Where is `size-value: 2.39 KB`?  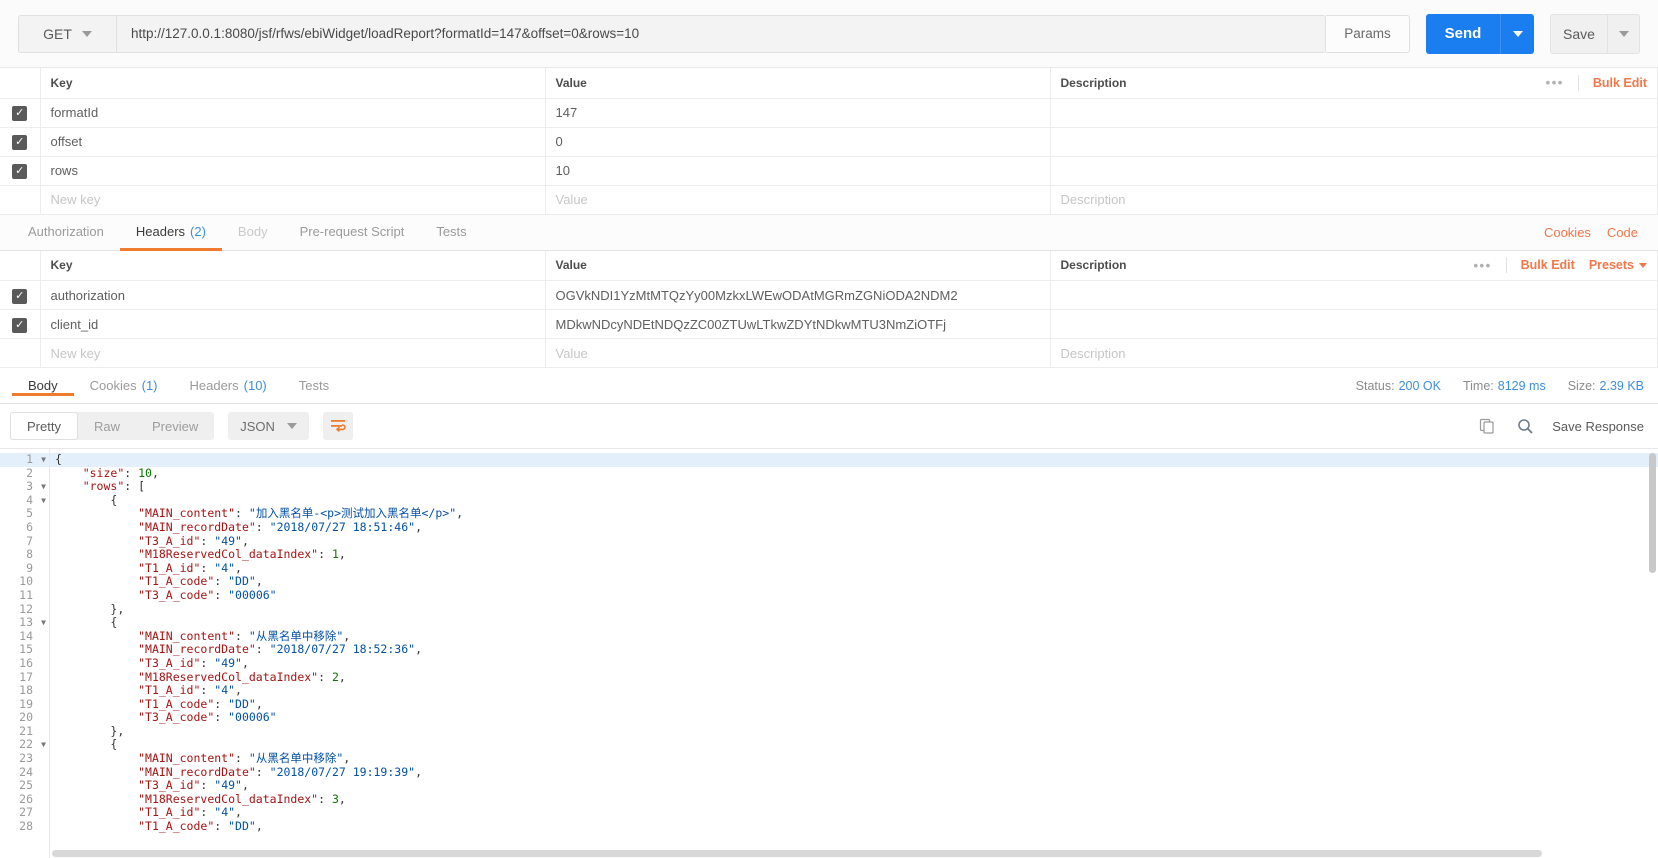 size-value: 2.39 KB is located at coordinates (1621, 385).